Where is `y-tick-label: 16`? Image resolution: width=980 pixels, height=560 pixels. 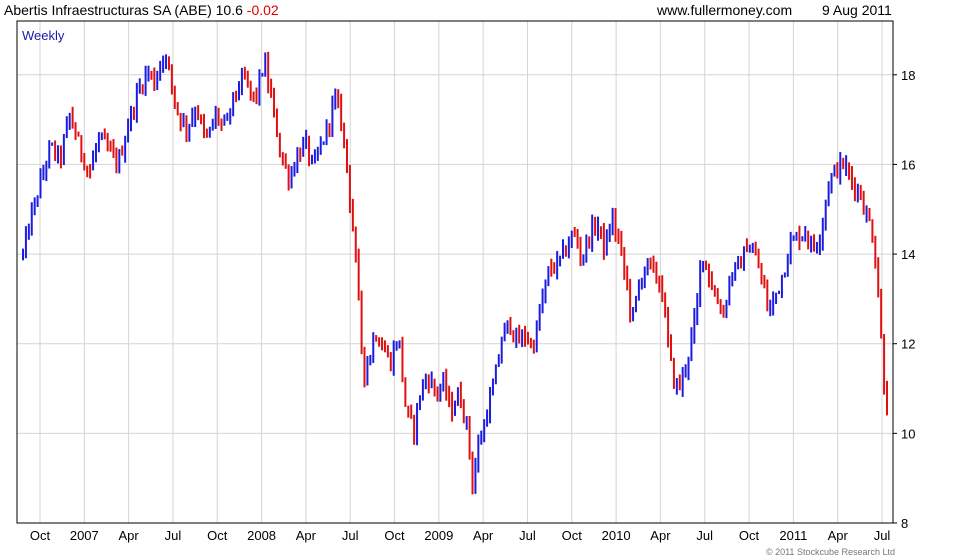
y-tick-label: 16 is located at coordinates (908, 164).